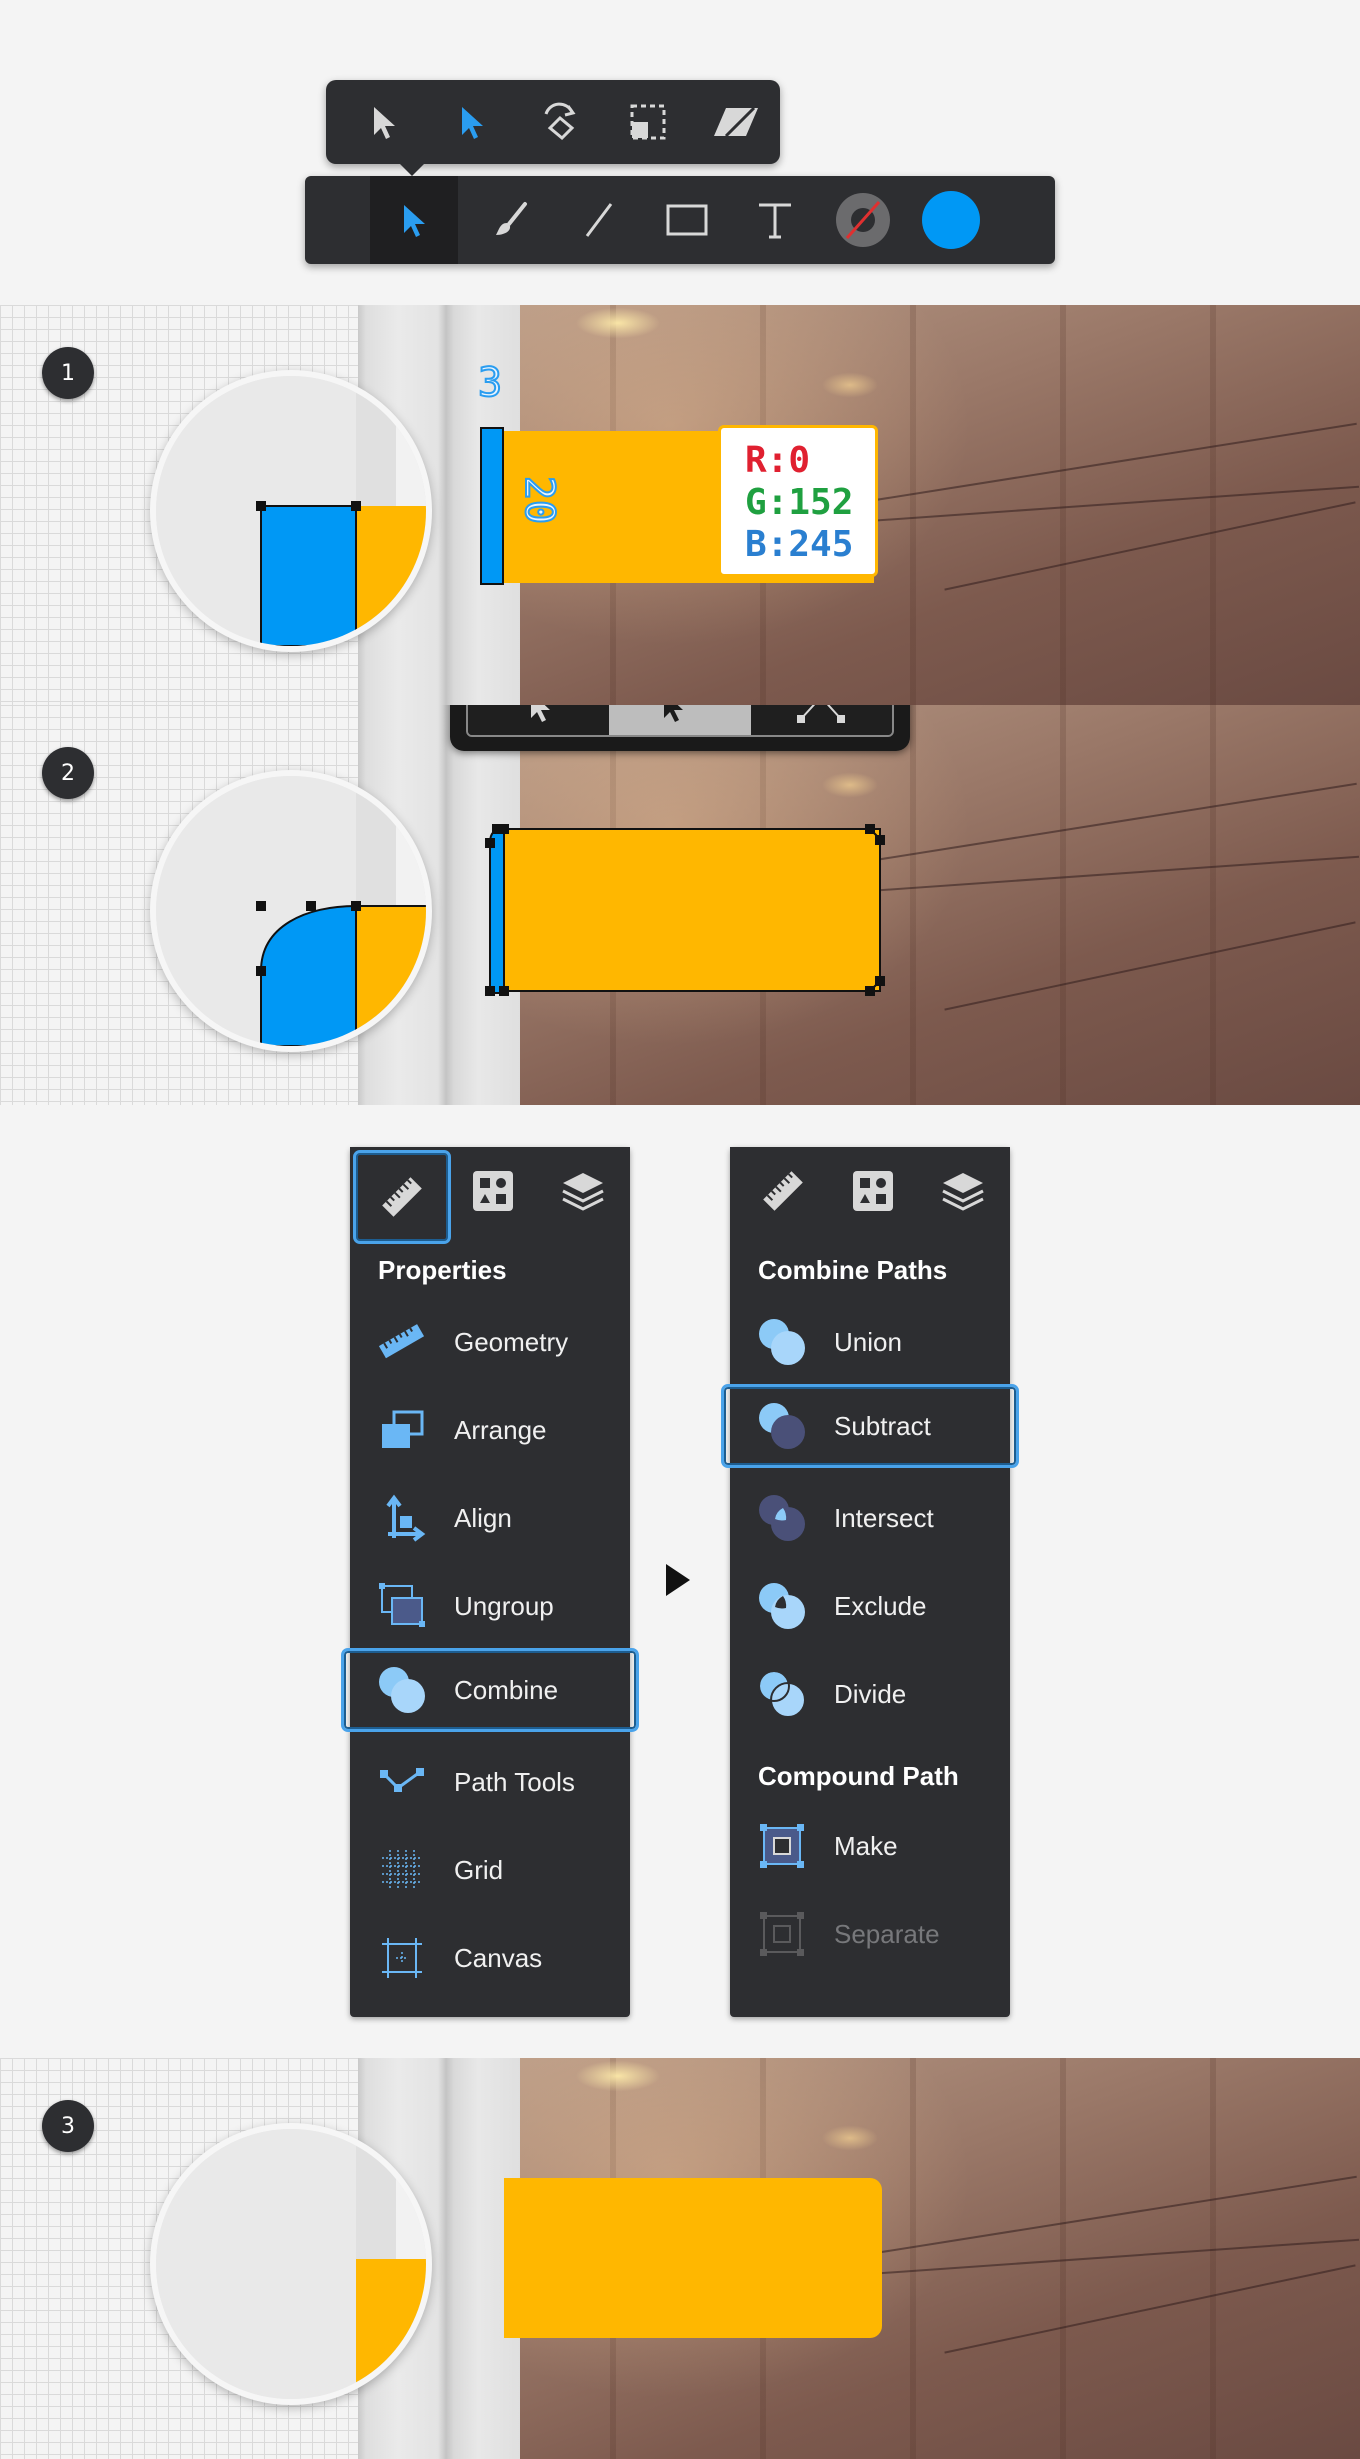 The image size is (1360, 2459). What do you see at coordinates (782, 1518) in the screenshot?
I see `intersect-icon` at bounding box center [782, 1518].